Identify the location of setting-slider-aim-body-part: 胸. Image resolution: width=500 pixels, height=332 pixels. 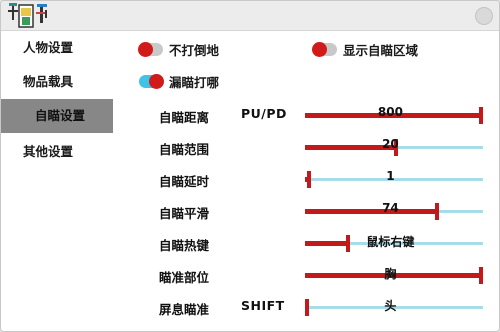
(394, 275).